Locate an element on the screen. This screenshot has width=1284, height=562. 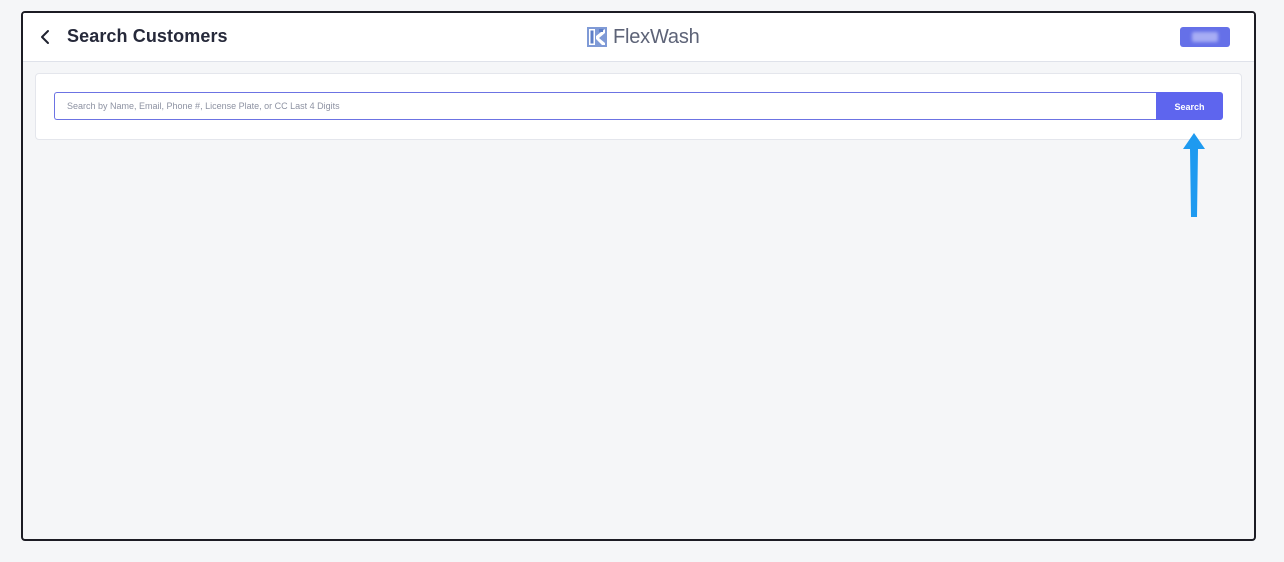
user-account-button is located at coordinates (1205, 37).